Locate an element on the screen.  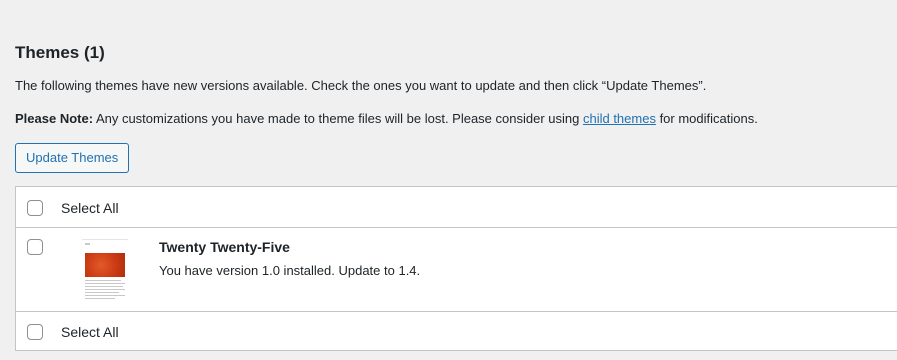
theme-checkbox is located at coordinates (35, 247).